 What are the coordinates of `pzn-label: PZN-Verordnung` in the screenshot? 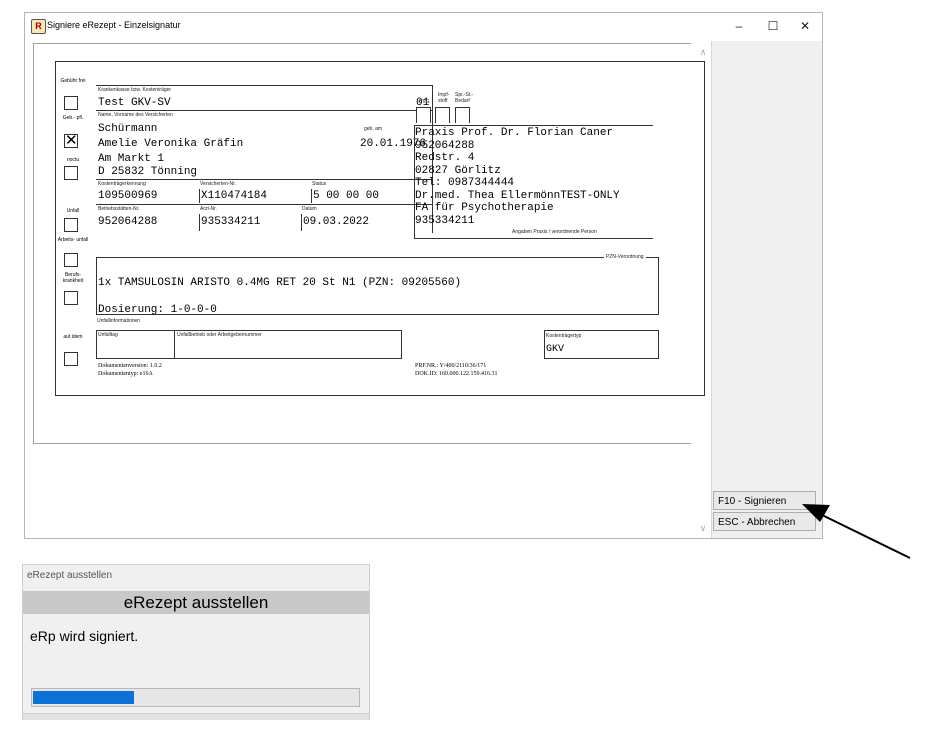 It's located at (625, 257).